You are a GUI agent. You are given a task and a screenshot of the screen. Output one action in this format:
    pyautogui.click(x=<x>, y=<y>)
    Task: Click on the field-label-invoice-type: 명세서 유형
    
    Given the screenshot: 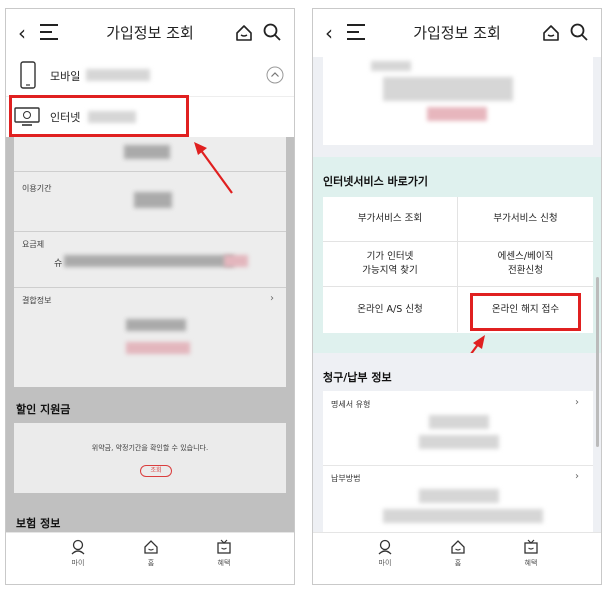 What is the action you would take?
    pyautogui.click(x=351, y=404)
    